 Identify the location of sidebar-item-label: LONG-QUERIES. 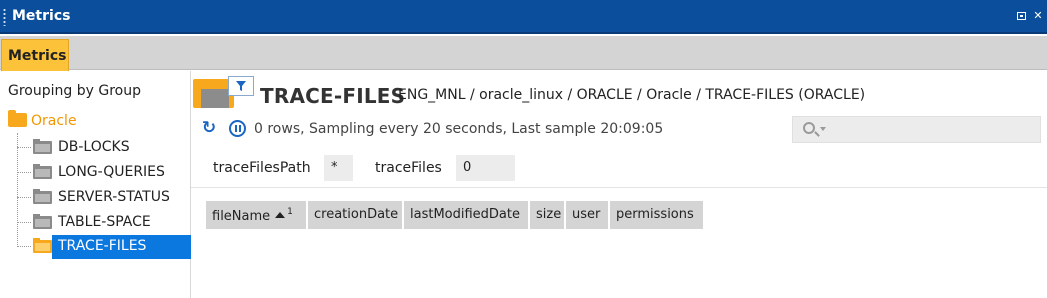
(111, 172).